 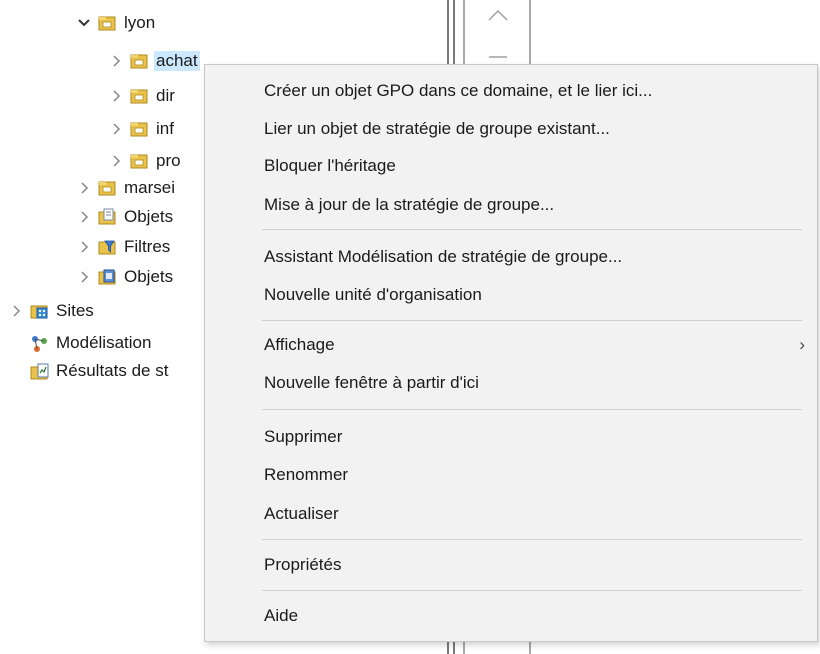 I want to click on menu-item-block-inheritance: Bloquer l'héritage, so click(x=511, y=166).